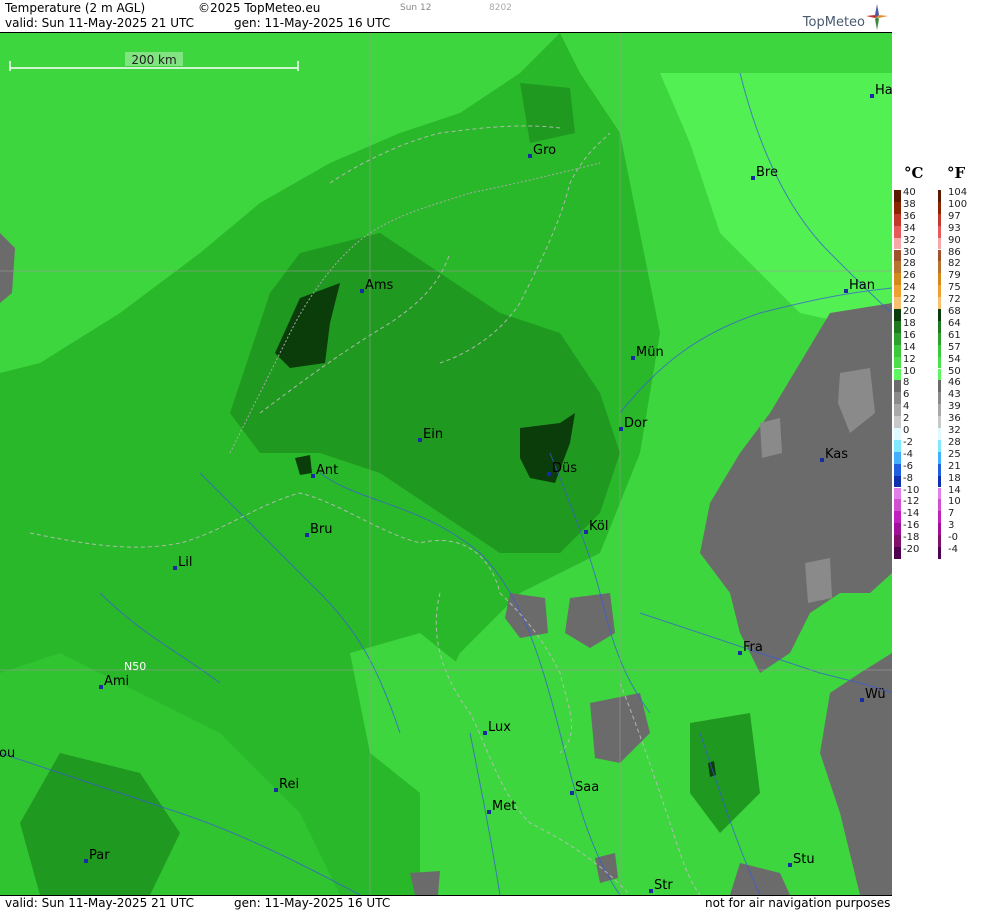 This screenshot has width=983, height=910. I want to click on legend-label-f: 57, so click(954, 347).